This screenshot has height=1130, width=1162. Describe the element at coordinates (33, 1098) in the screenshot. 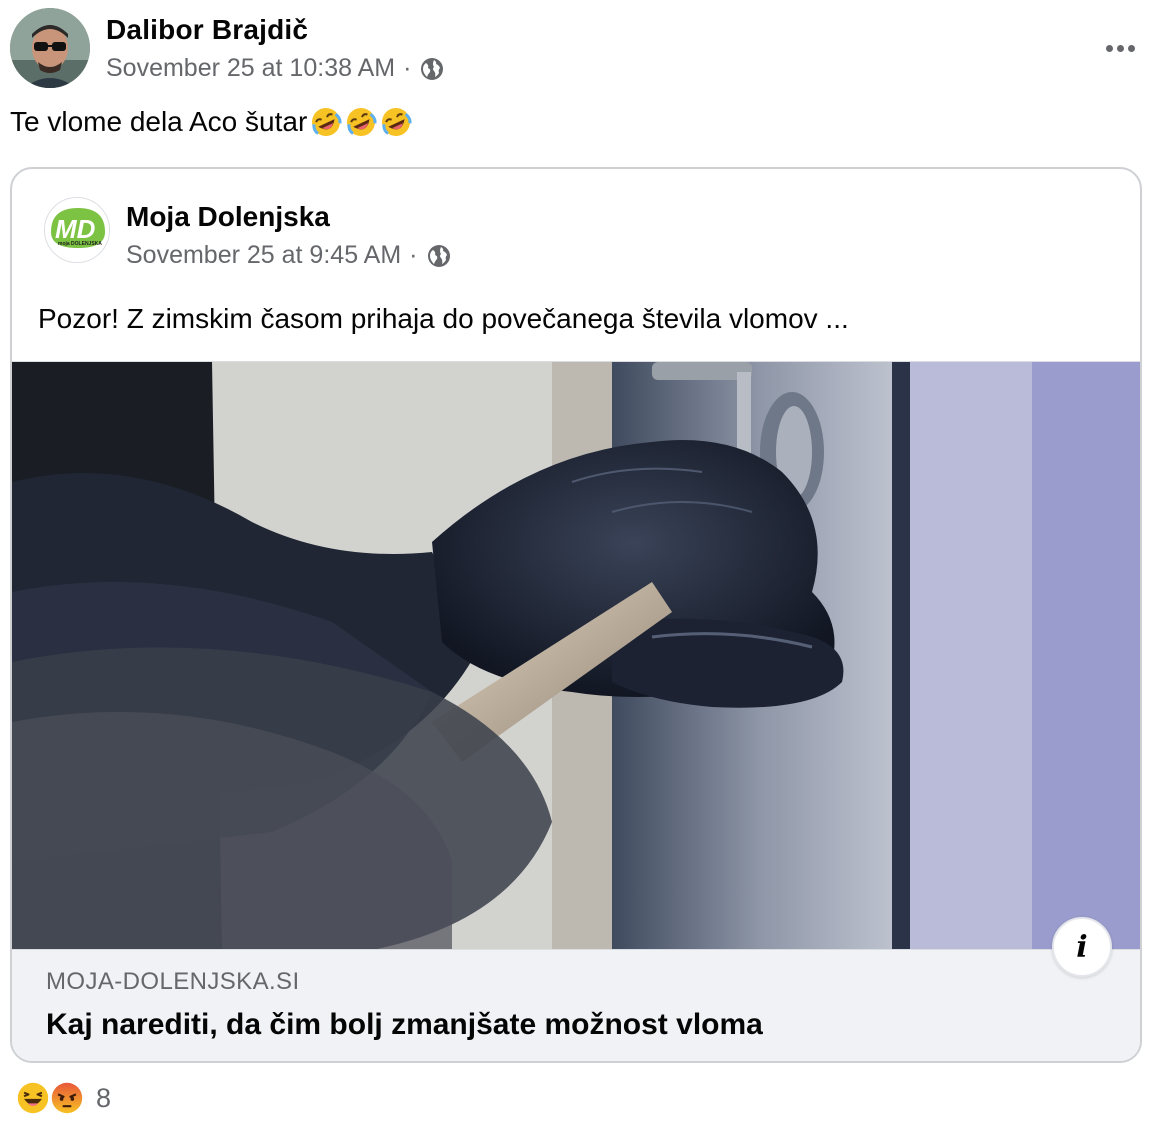

I see `haha-icon` at that location.